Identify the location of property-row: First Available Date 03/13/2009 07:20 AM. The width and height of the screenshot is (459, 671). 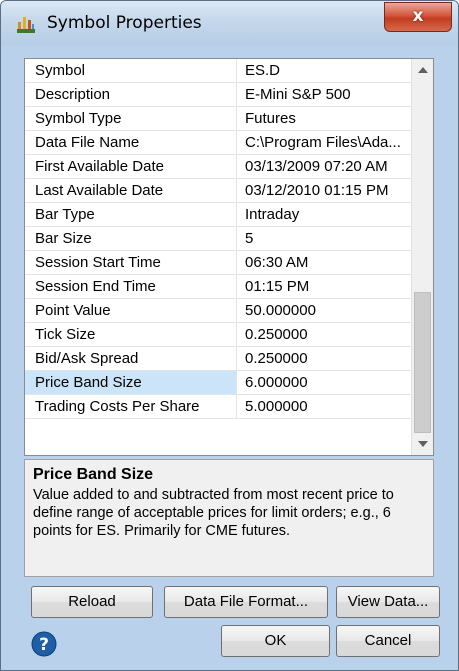
(218, 167).